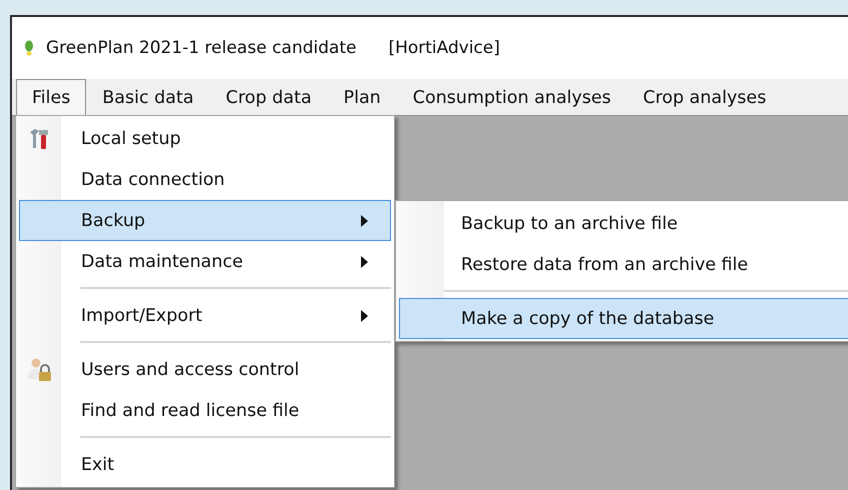 Image resolution: width=848 pixels, height=490 pixels. Describe the element at coordinates (51, 97) in the screenshot. I see `menu-tab: Files` at that location.